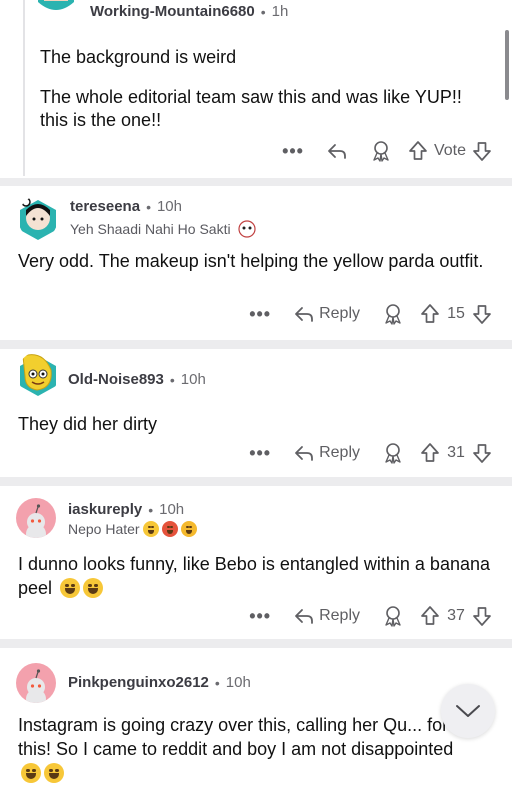 The width and height of the screenshot is (512, 789). I want to click on vote-count: 31, so click(456, 452).